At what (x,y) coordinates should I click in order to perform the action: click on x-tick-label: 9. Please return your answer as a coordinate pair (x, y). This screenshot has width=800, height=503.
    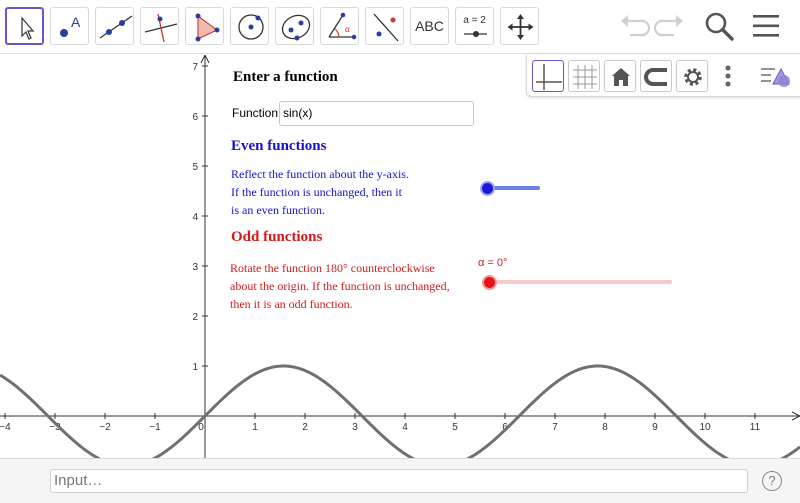
    Looking at the image, I should click on (655, 427).